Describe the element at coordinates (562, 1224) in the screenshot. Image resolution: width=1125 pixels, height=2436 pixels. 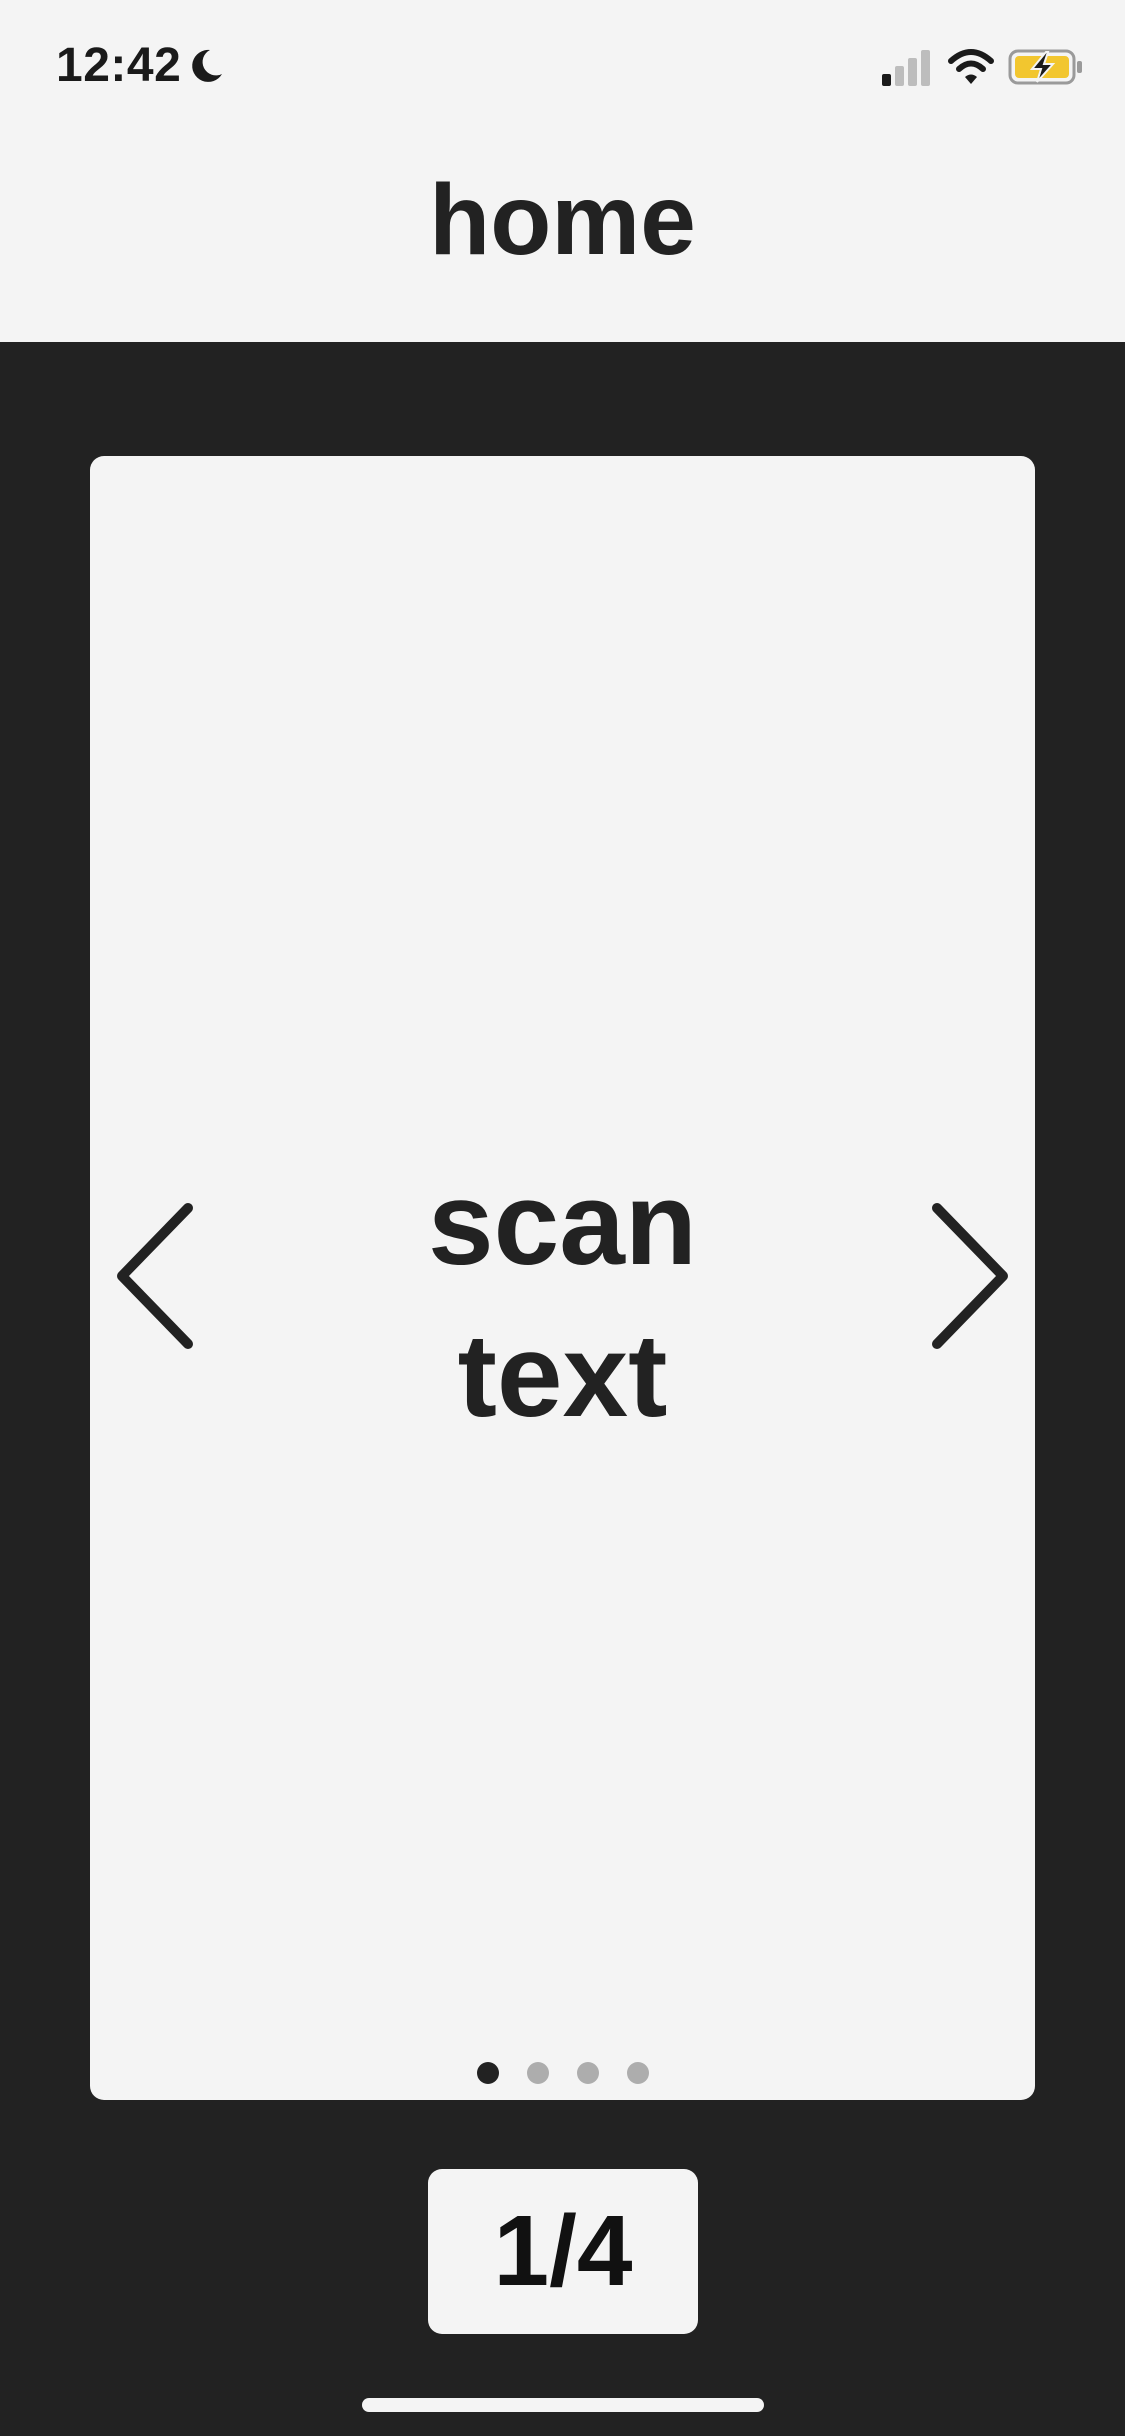
I see `slide-title-line-1: scan` at that location.